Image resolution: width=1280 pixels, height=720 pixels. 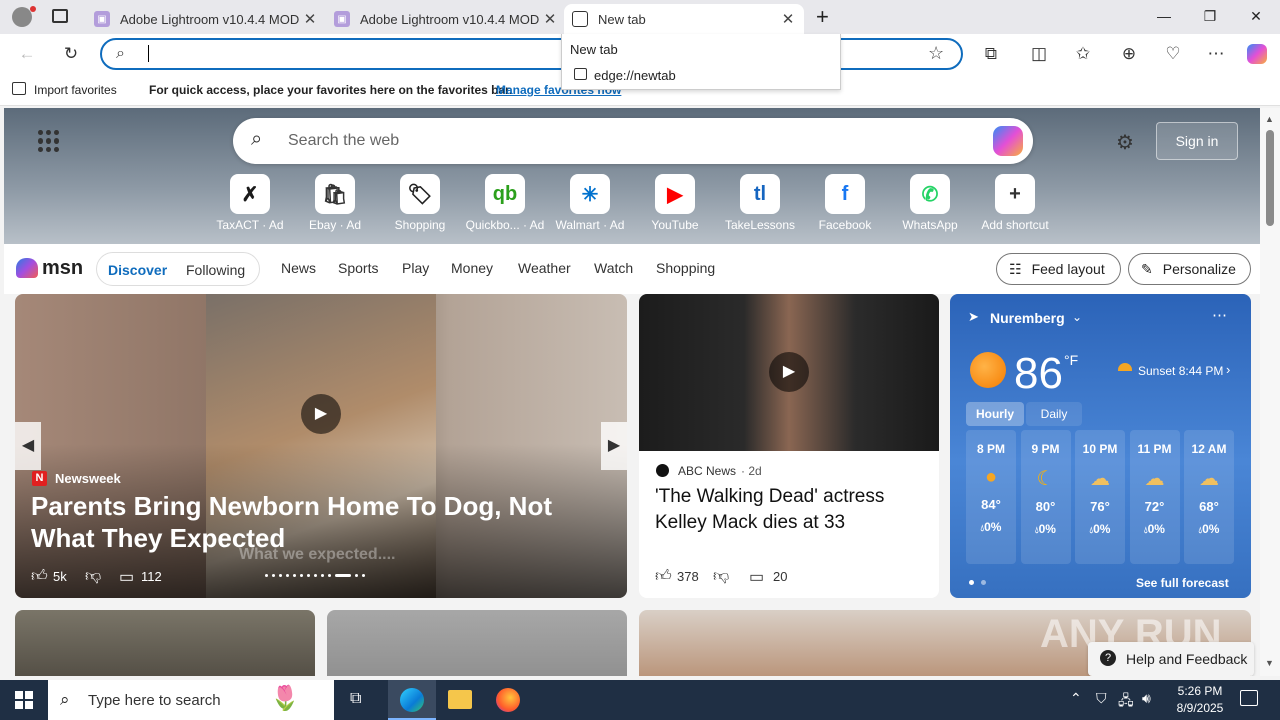 What do you see at coordinates (1270, 392) in the screenshot?
I see `page-scrollbar: ▲ ▼` at bounding box center [1270, 392].